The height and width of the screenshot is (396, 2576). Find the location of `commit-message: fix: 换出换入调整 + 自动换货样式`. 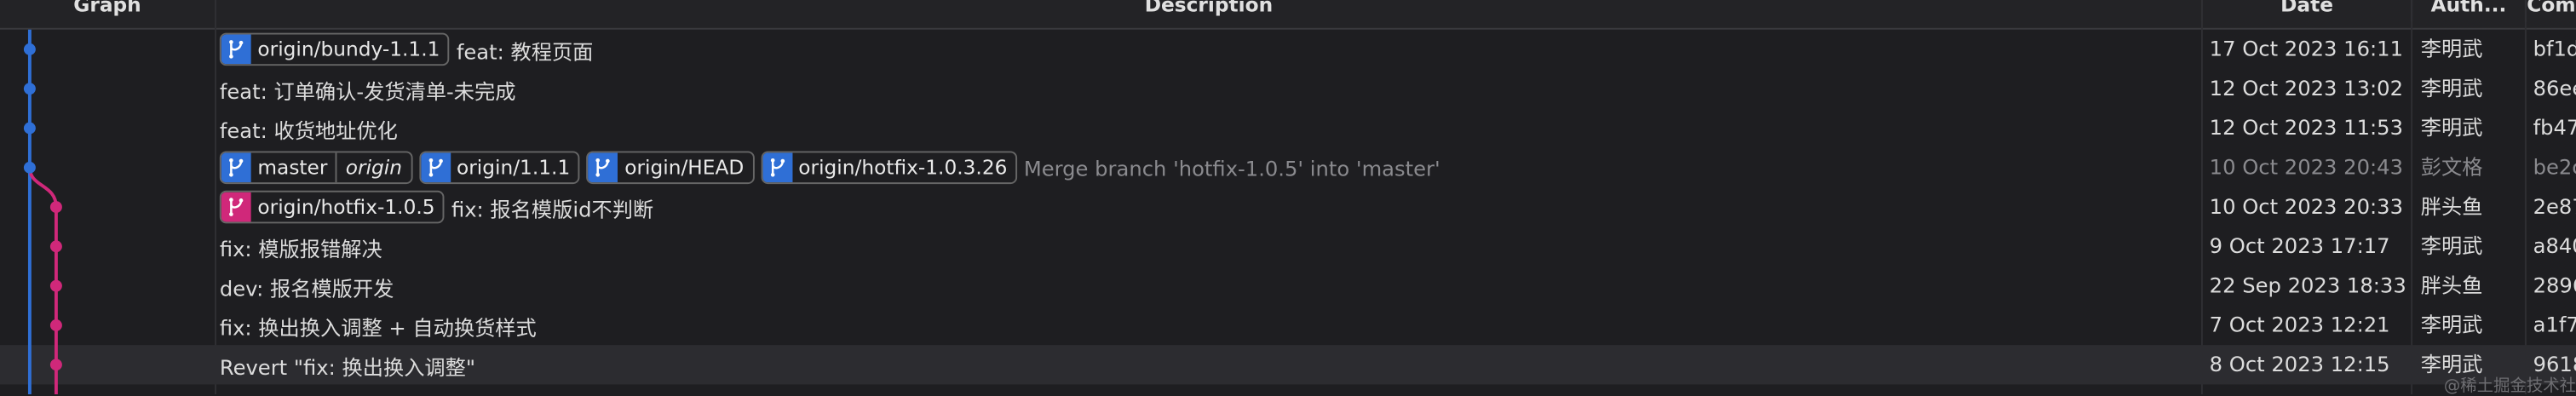

commit-message: fix: 换出换入调整 + 自动换货样式 is located at coordinates (378, 327).